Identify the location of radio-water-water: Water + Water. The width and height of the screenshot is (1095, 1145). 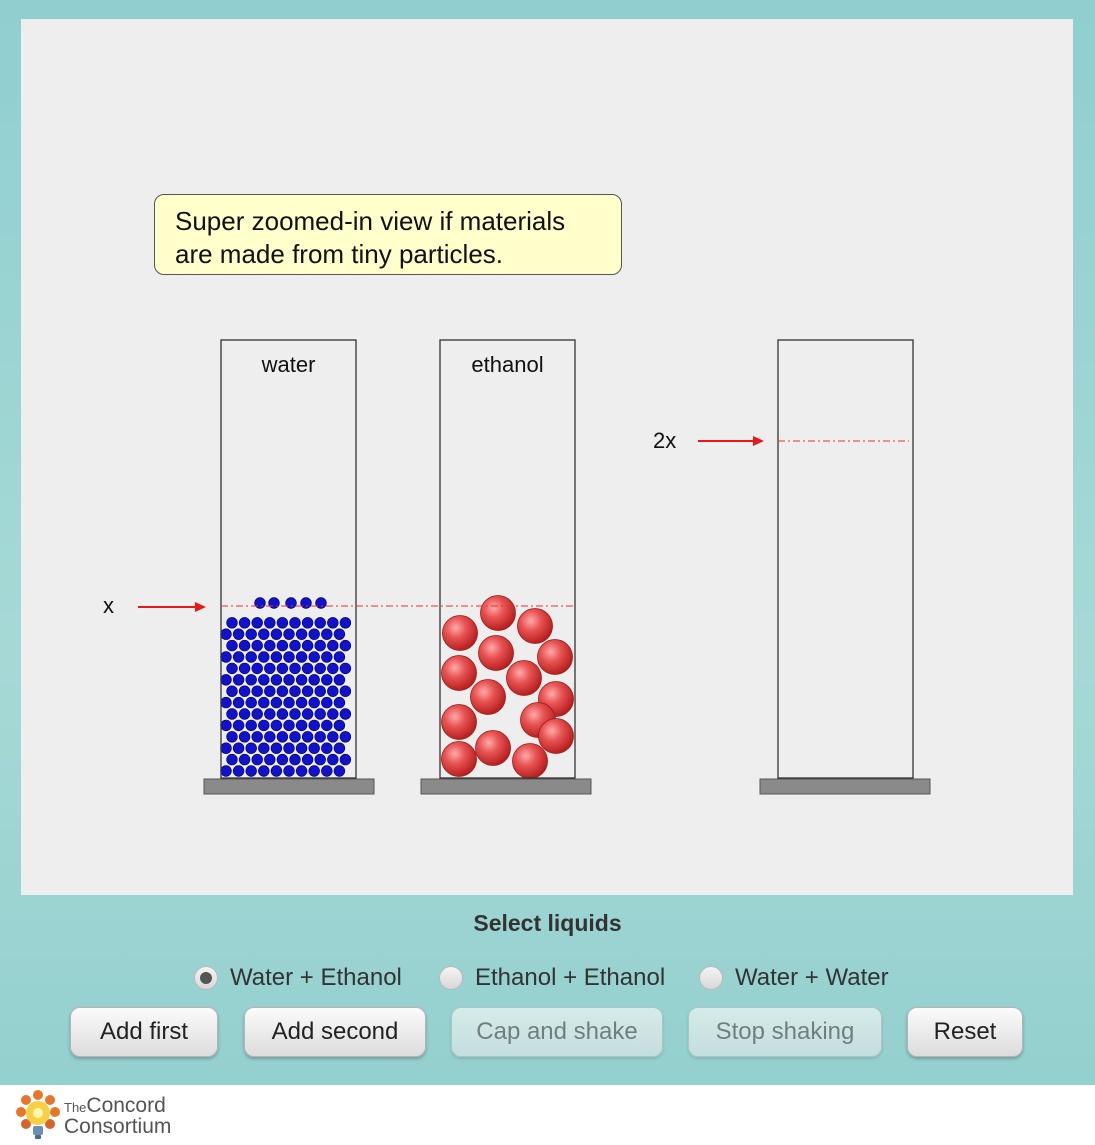
(794, 978).